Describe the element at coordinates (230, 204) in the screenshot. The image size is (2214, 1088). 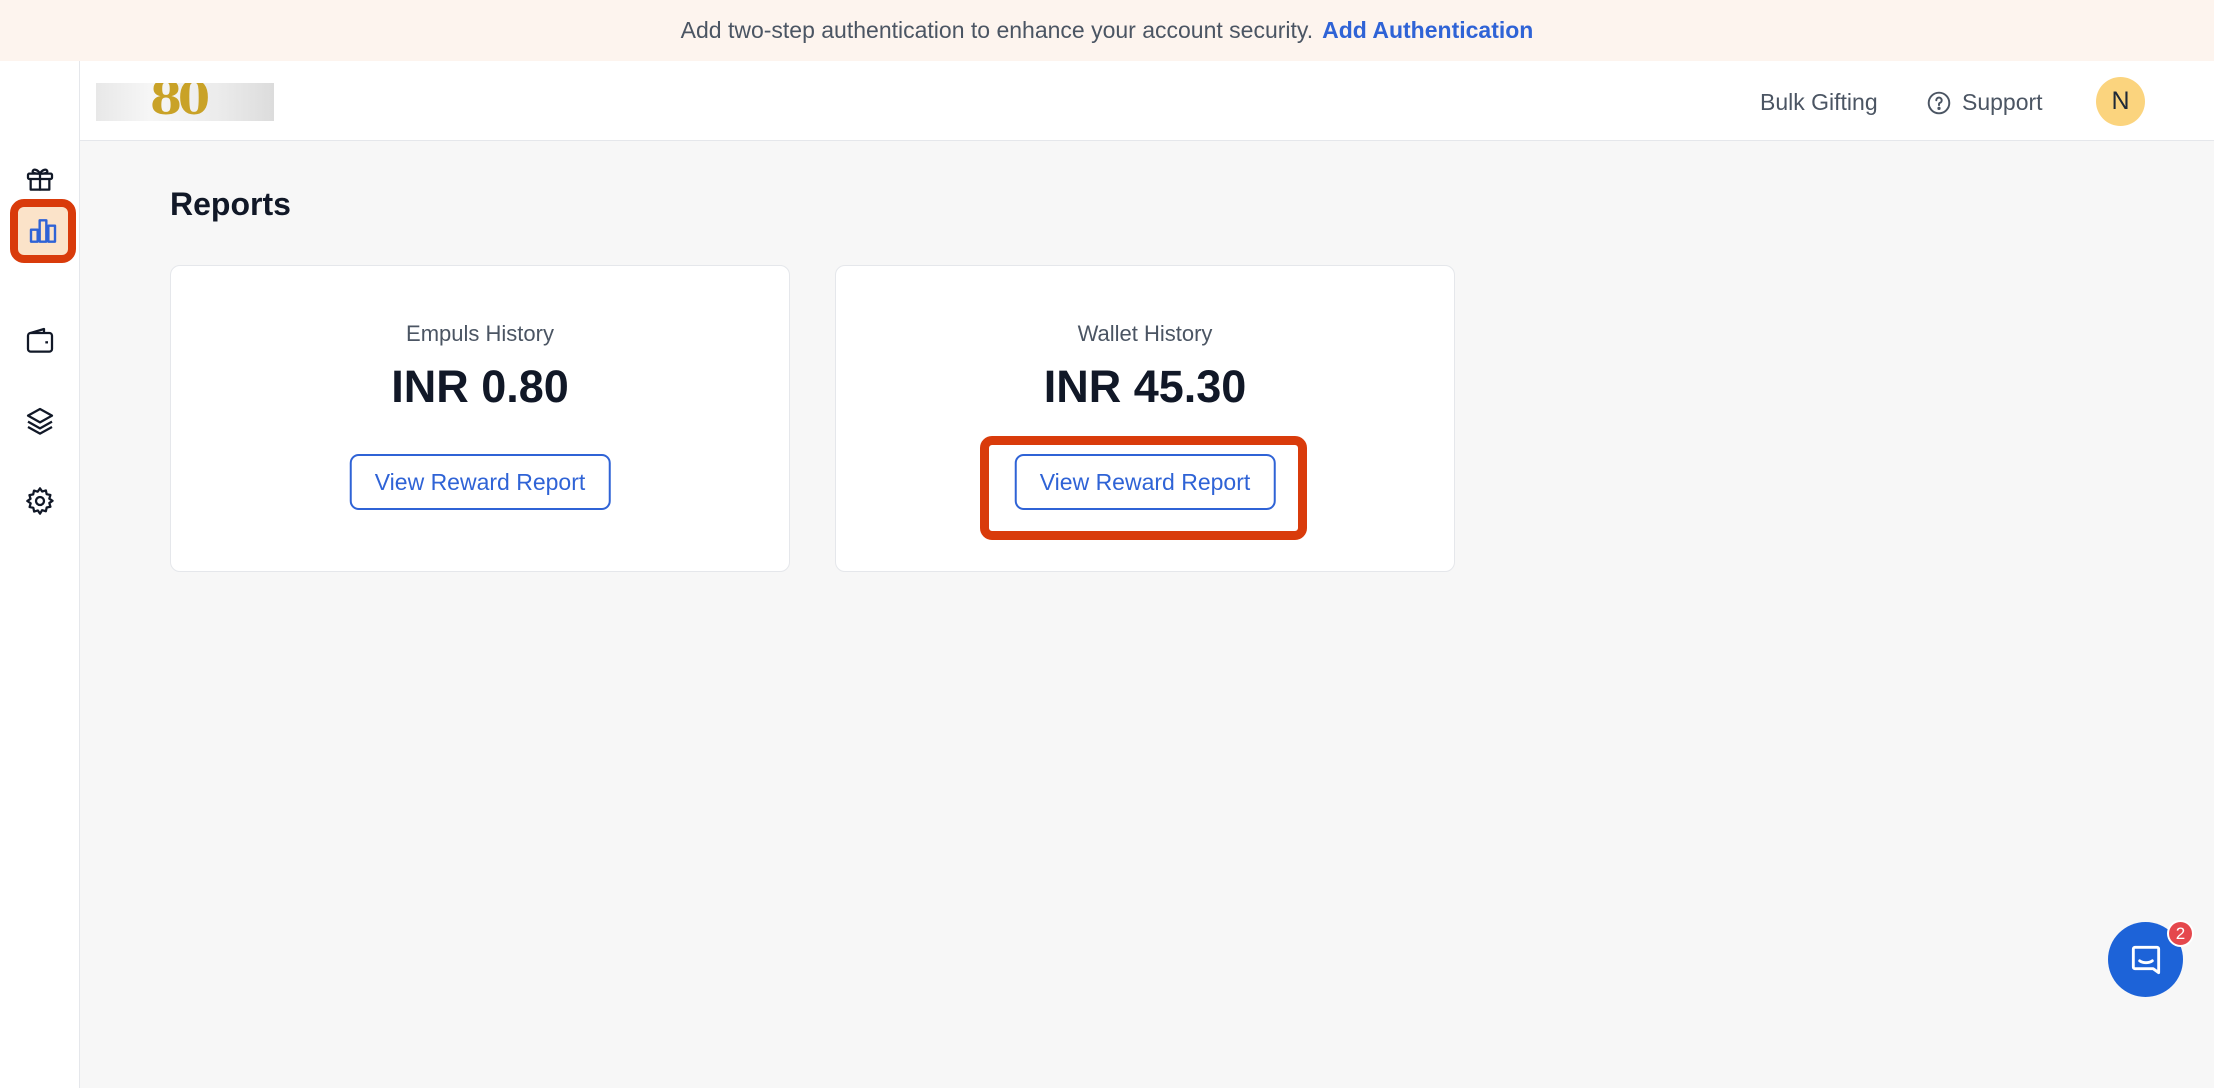
I see `page-title: Reports` at that location.